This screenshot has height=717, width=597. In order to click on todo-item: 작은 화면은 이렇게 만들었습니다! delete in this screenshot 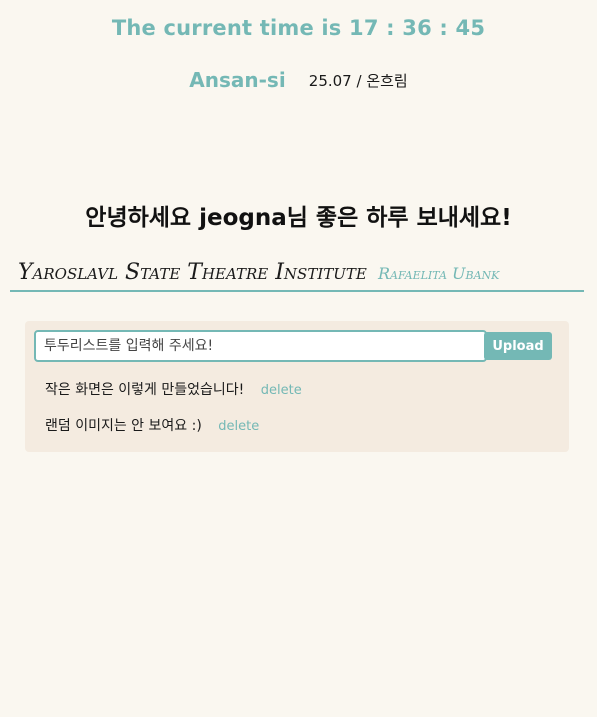, I will do `click(173, 389)`.